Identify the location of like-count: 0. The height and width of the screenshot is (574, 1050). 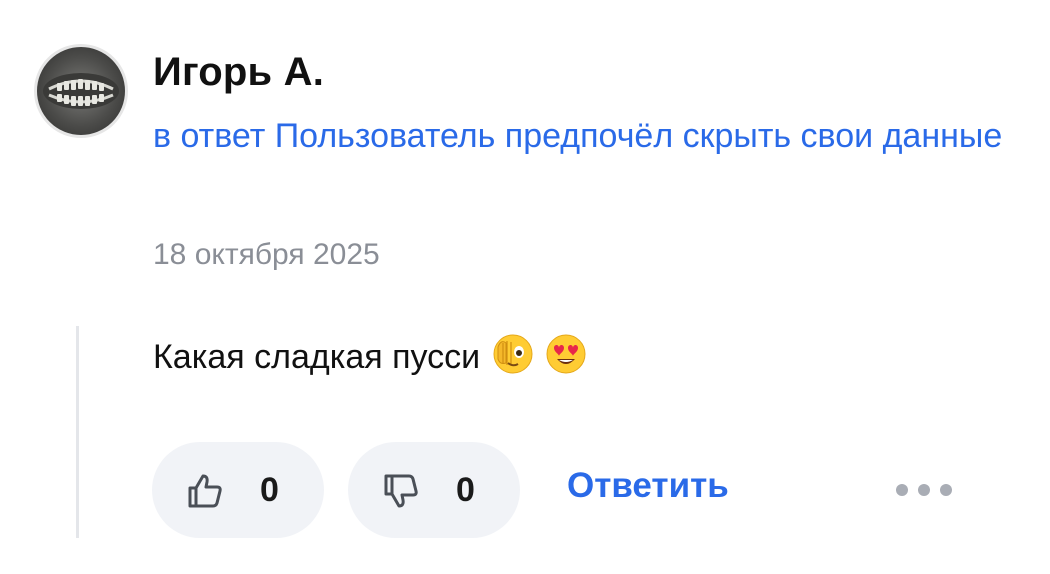
(269, 490).